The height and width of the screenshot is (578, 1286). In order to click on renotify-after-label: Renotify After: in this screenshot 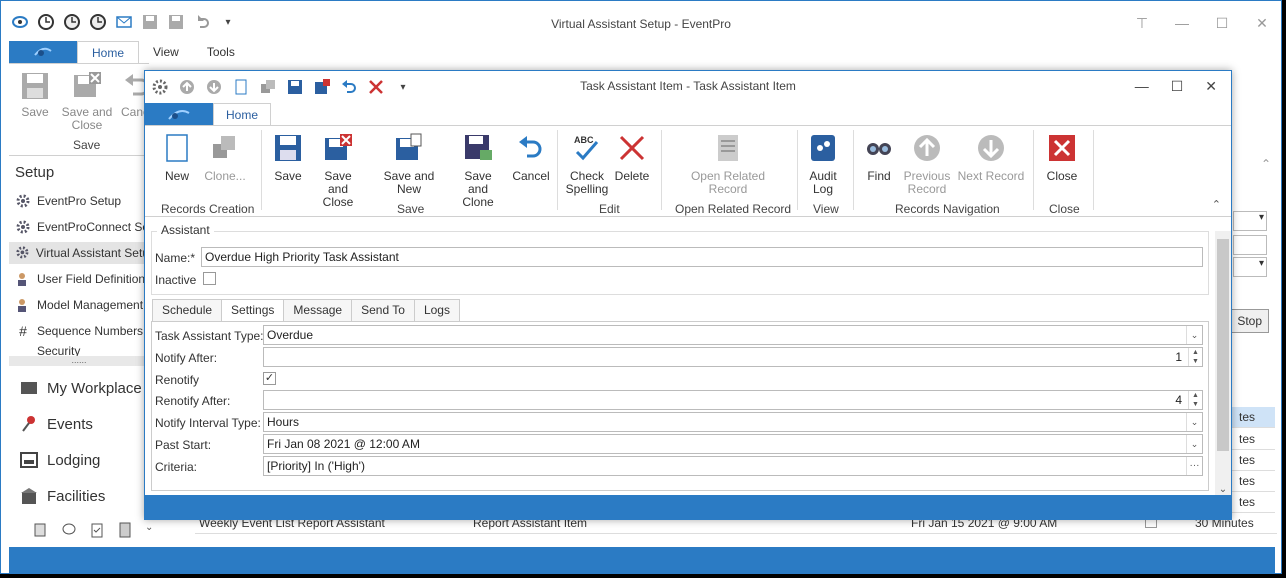, I will do `click(193, 401)`.